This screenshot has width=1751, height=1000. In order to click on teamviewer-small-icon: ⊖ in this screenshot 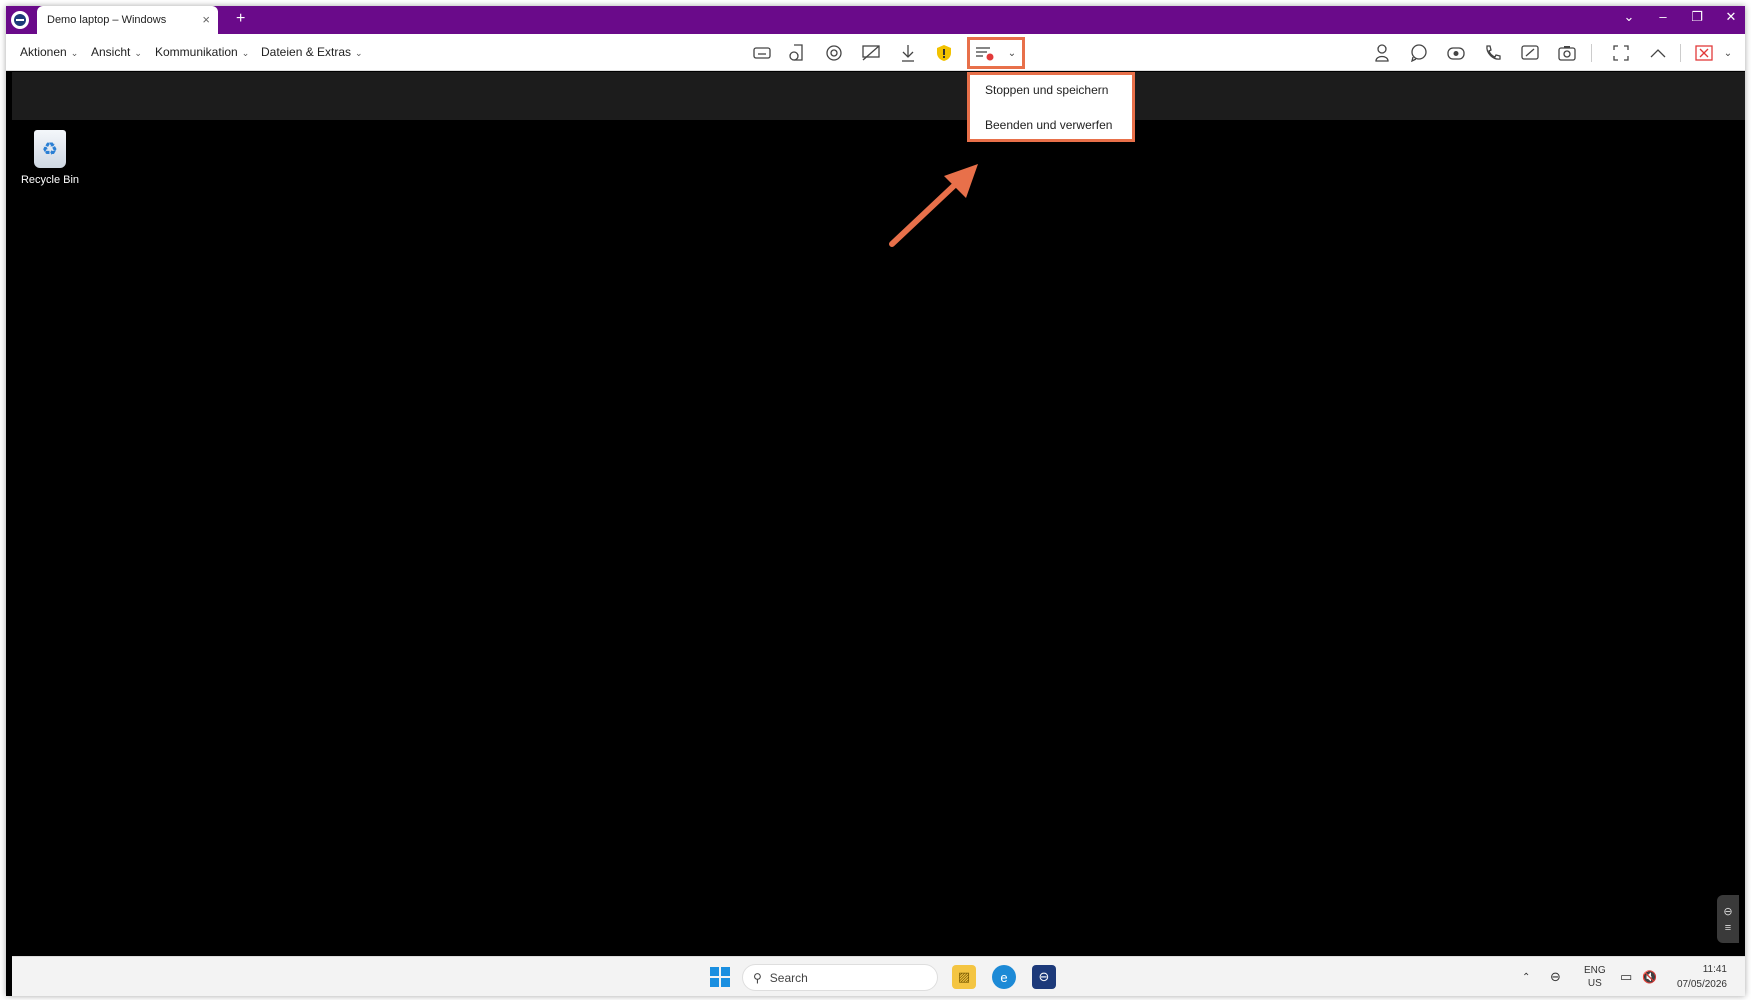, I will do `click(1728, 911)`.